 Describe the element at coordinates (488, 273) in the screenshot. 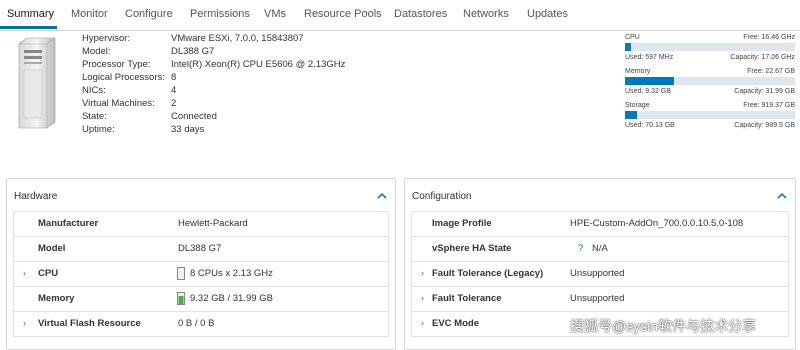

I see `row-label: Fault Tolerance (Legacy)` at that location.